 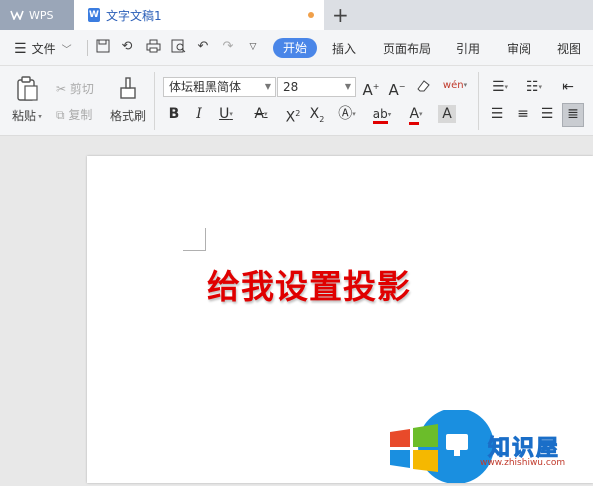 I want to click on menu-bar: ☰ 文件 ﹀ ⟲ ↶ ↷ ▽ 开始 插入 页面布局 引用 审阅 视图, so click(x=296, y=48).